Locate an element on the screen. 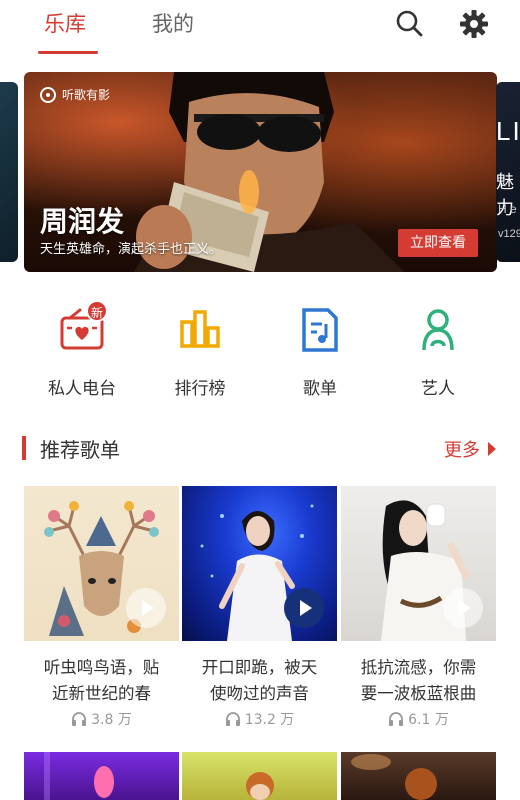 This screenshot has height=800, width=520. playlist-title-line: 开口即跪，被天 is located at coordinates (259, 667).